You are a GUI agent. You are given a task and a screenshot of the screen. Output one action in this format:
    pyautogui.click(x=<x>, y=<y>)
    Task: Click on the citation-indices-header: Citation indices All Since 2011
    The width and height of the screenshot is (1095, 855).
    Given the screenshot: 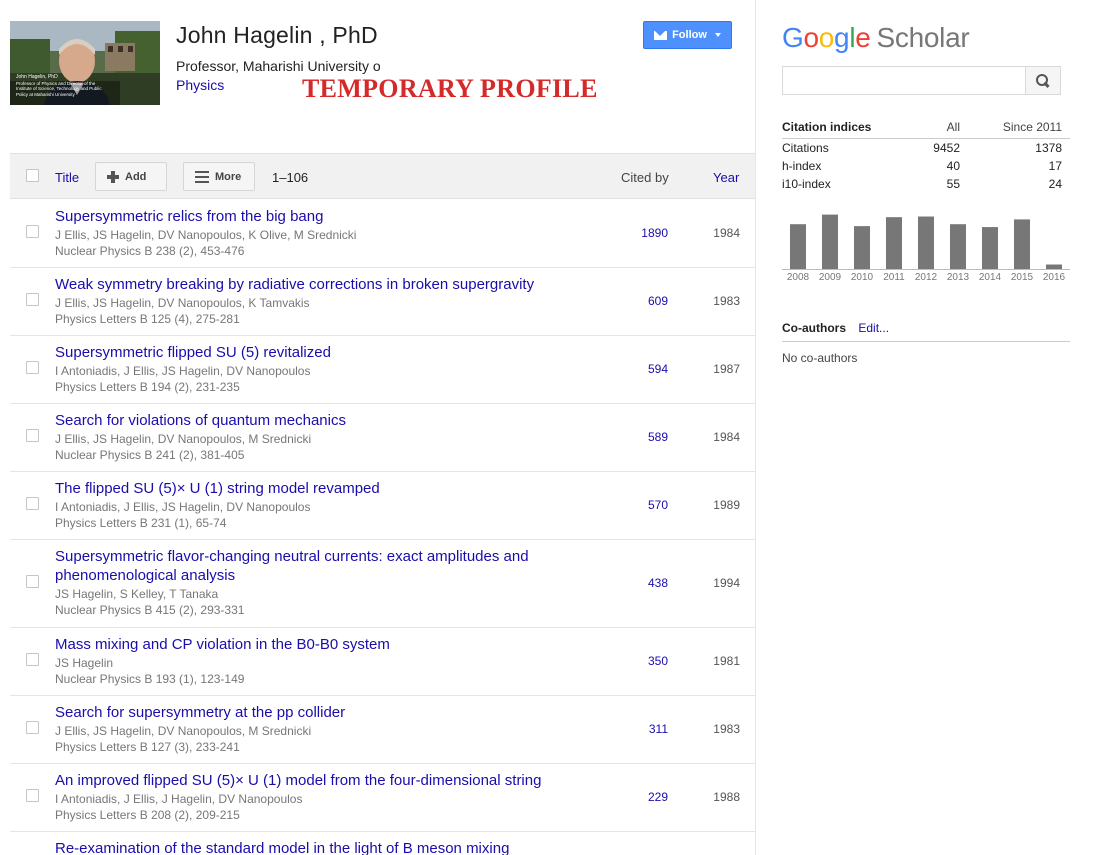 What is the action you would take?
    pyautogui.click(x=926, y=129)
    